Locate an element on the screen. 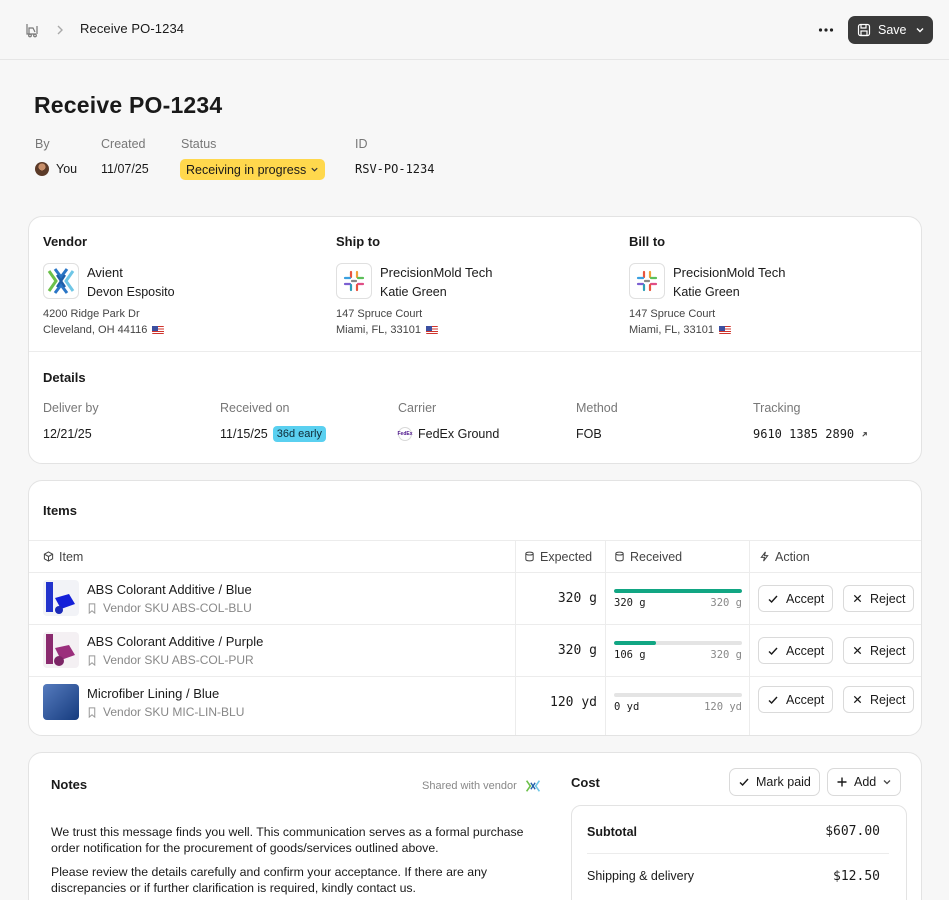  close-icon is located at coordinates (857, 598).